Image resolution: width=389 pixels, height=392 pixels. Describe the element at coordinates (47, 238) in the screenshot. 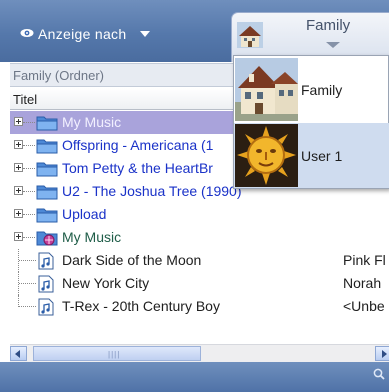

I see `network-folder-icon` at that location.